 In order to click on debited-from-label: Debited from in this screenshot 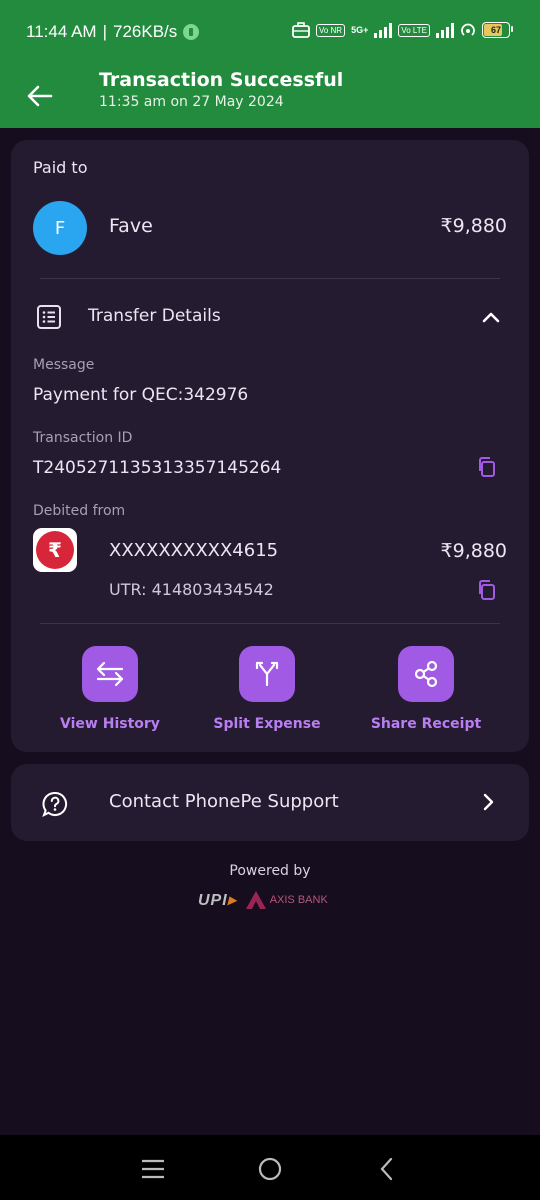, I will do `click(79, 511)`.